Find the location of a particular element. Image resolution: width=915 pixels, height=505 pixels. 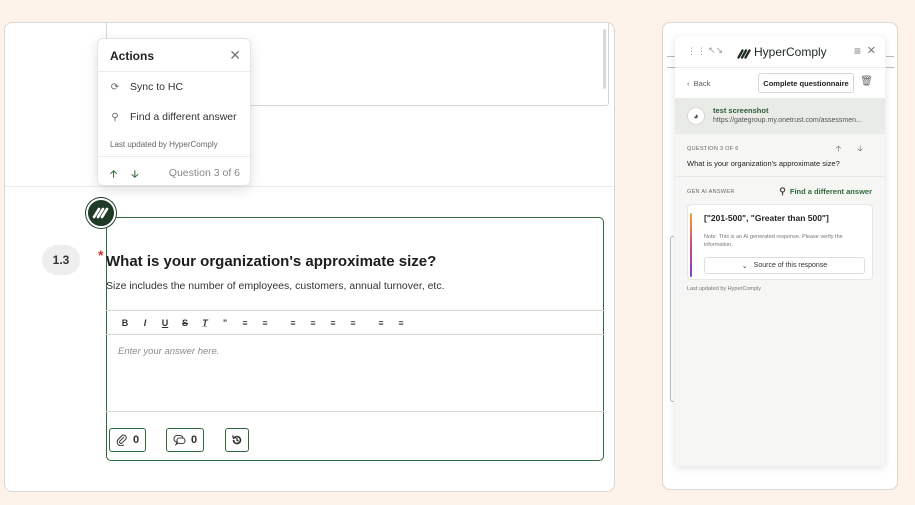

menu-icon: ≡ is located at coordinates (857, 51).